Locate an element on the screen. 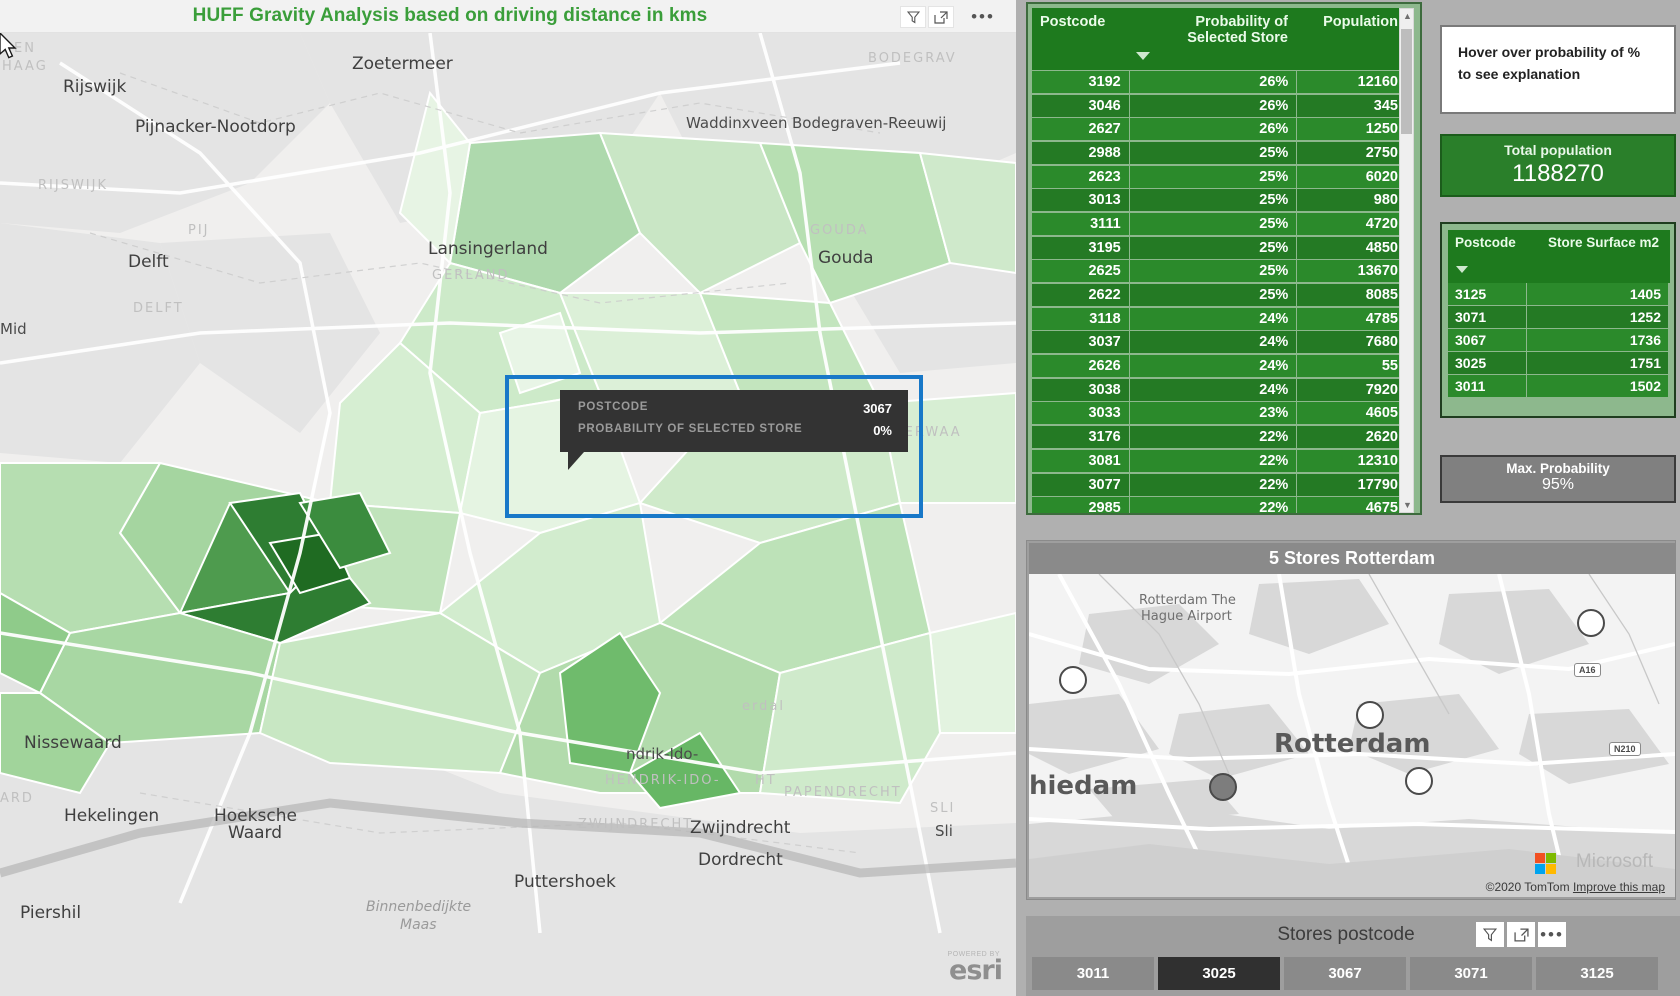 Image resolution: width=1680 pixels, height=996 pixels. table-row: 3067 1736 is located at coordinates (1559, 340).